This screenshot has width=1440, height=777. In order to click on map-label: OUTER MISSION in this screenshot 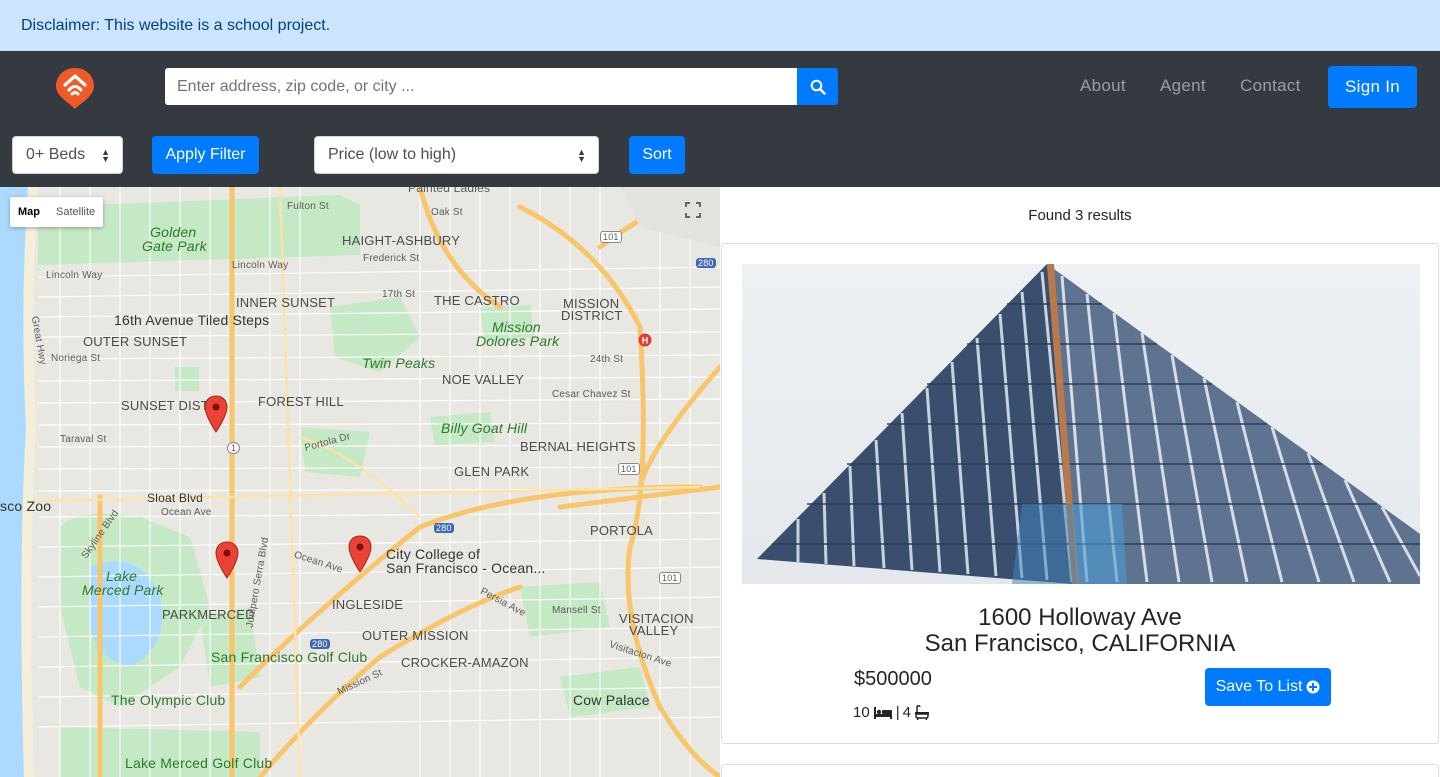, I will do `click(415, 635)`.